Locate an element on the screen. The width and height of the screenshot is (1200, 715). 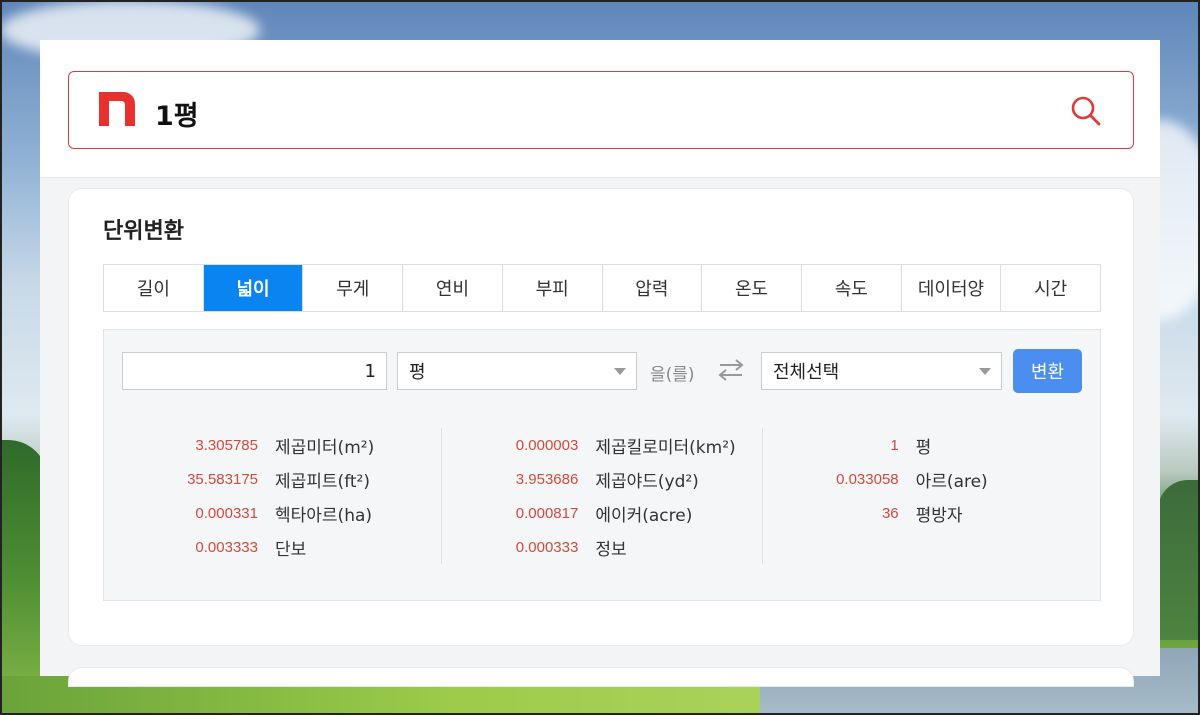
result-value: 1 is located at coordinates (894, 445).